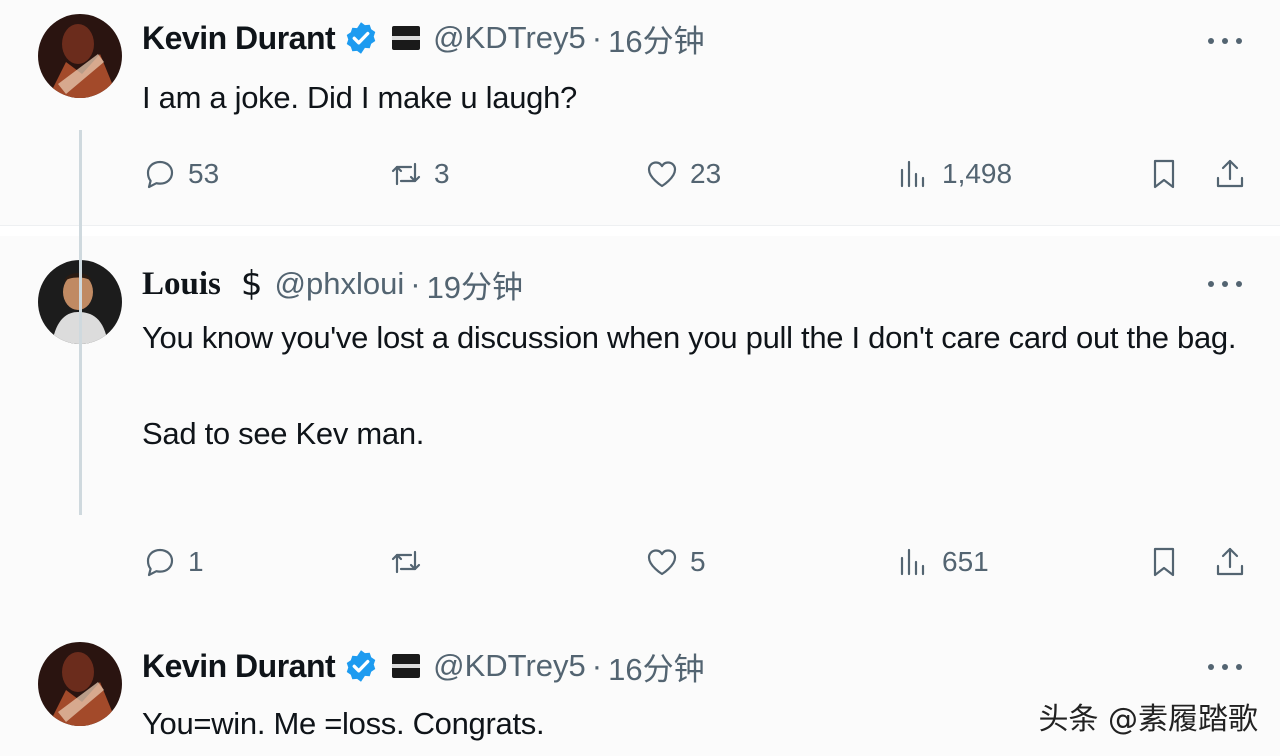 This screenshot has height=756, width=1280. I want to click on reply-button: 1, so click(173, 562).